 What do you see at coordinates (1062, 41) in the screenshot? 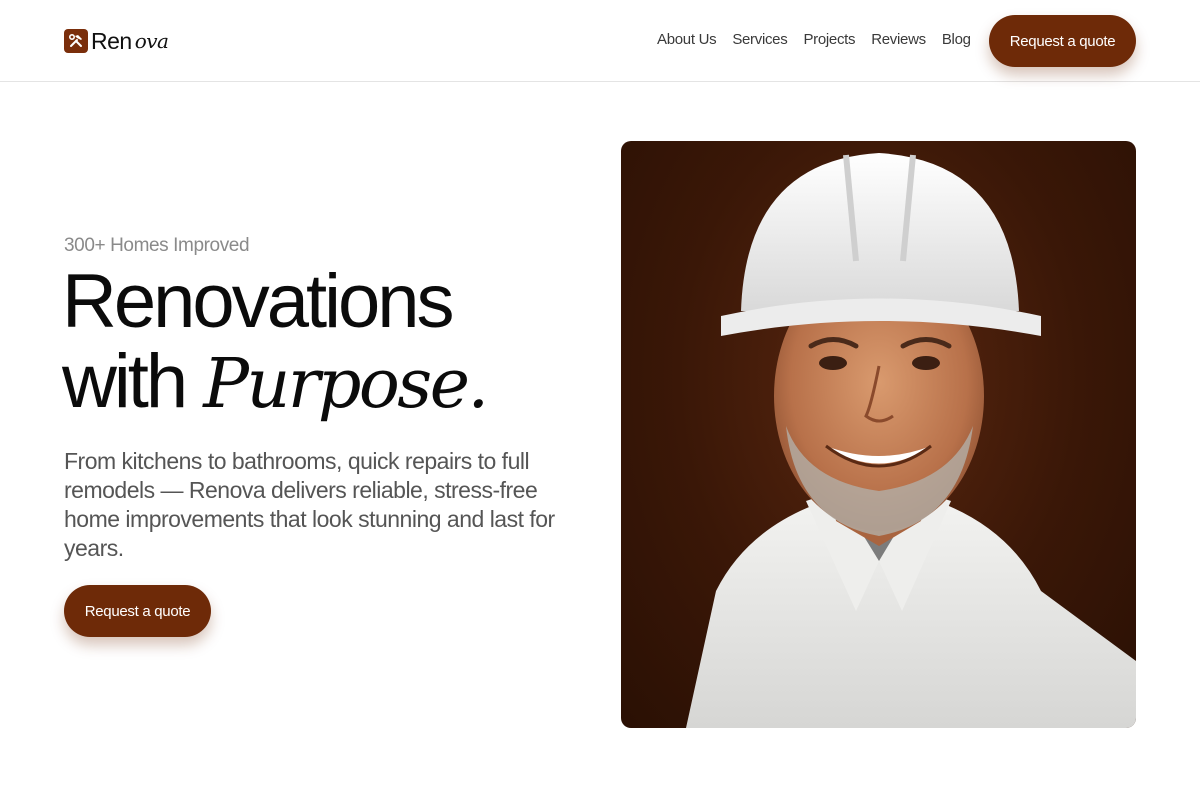
I see `header-request-quote-button: Request a quote` at bounding box center [1062, 41].